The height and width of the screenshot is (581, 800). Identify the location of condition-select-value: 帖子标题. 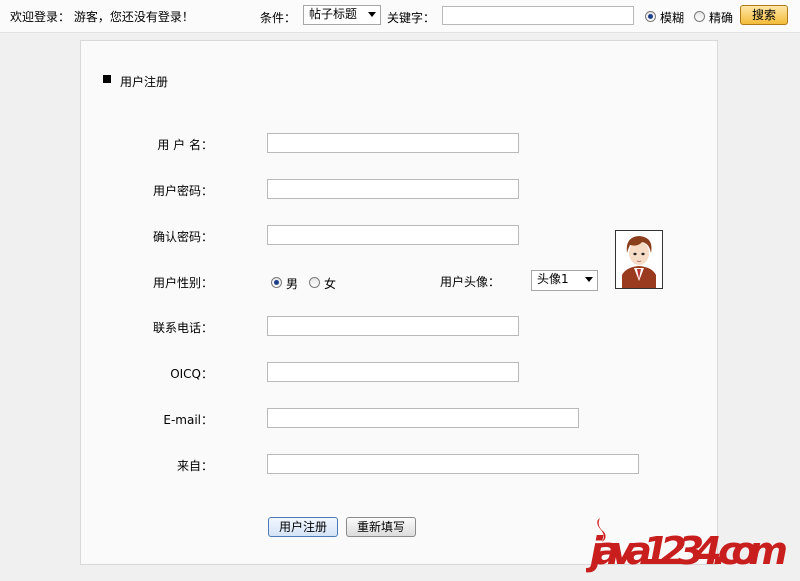
(333, 14).